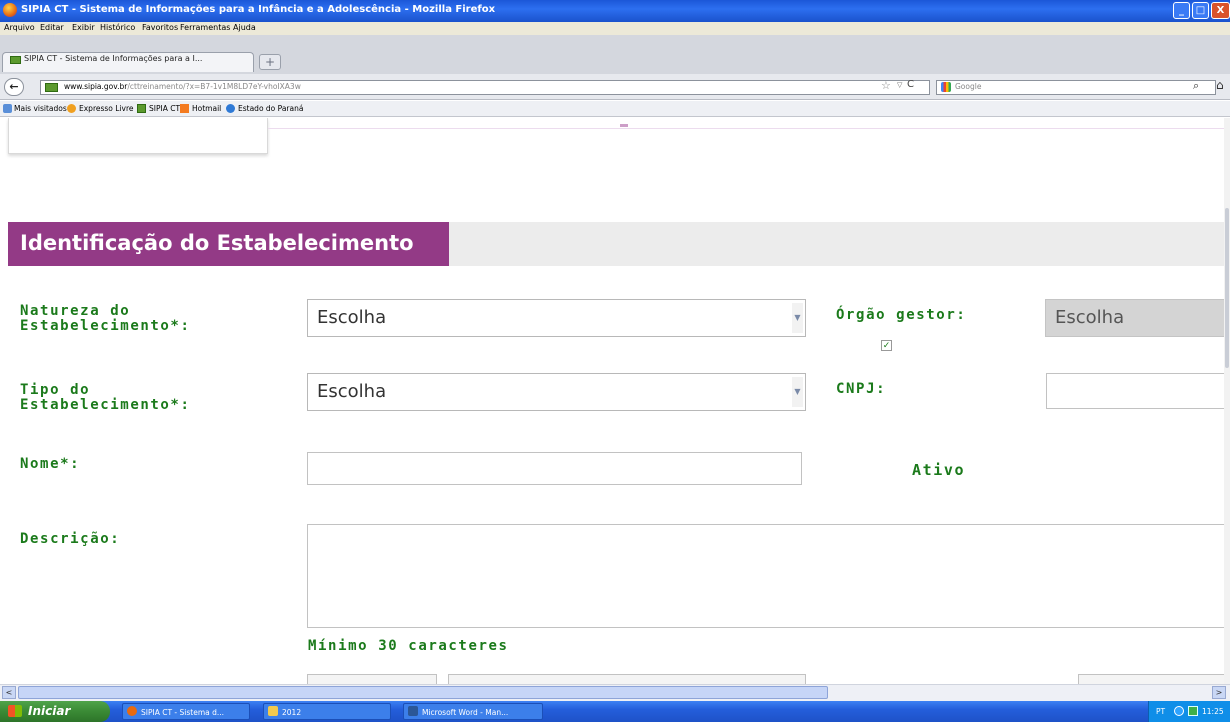  I want to click on tipo-label: Tipo do Estabelecimento*:, so click(105, 398).